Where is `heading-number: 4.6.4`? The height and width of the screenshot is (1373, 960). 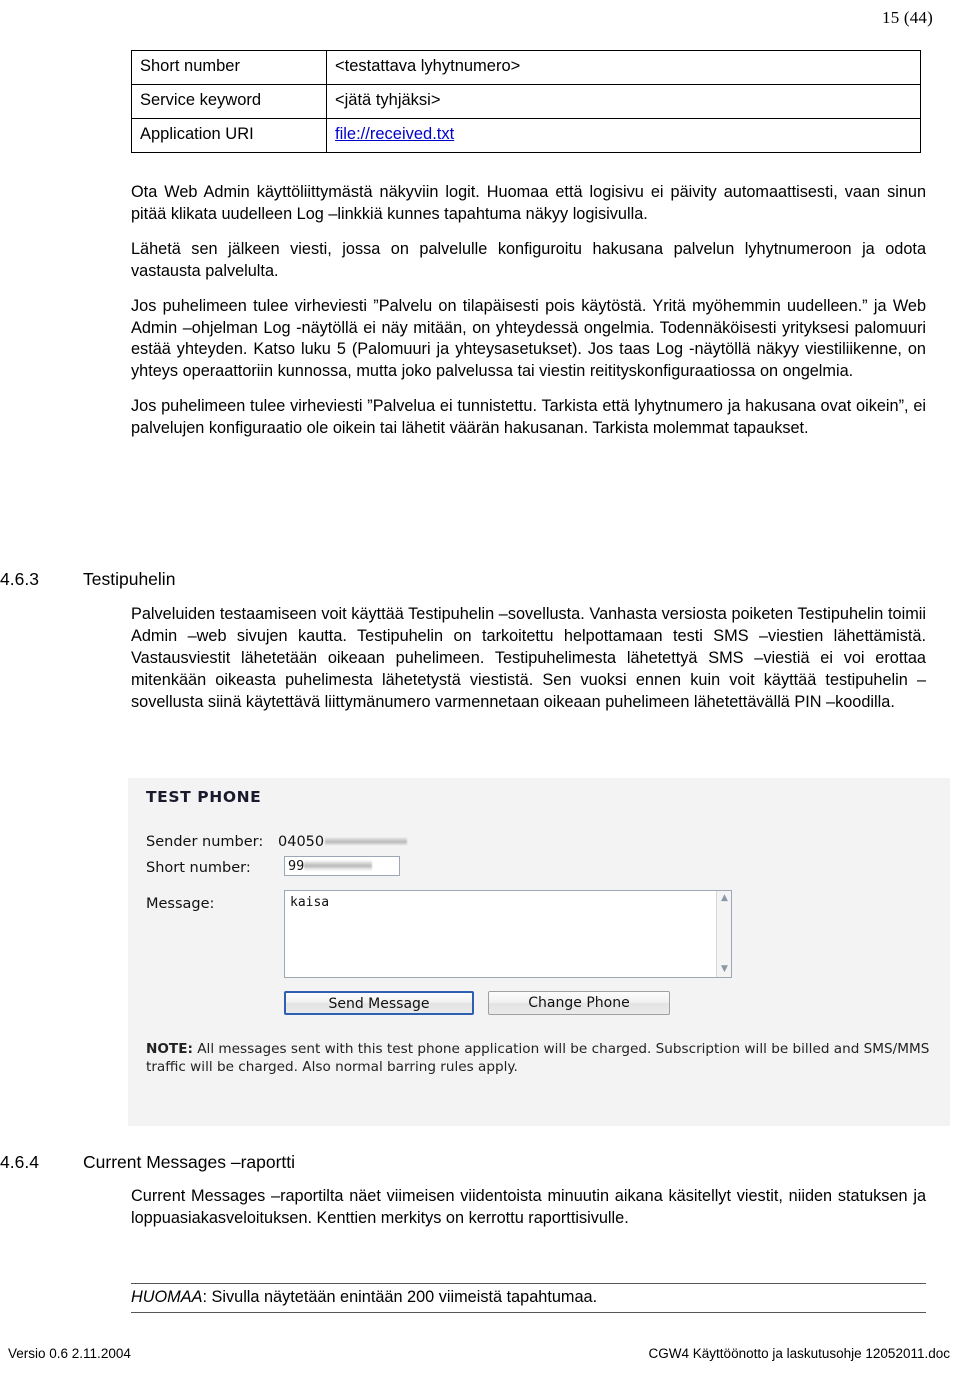
heading-number: 4.6.4 is located at coordinates (19, 1162).